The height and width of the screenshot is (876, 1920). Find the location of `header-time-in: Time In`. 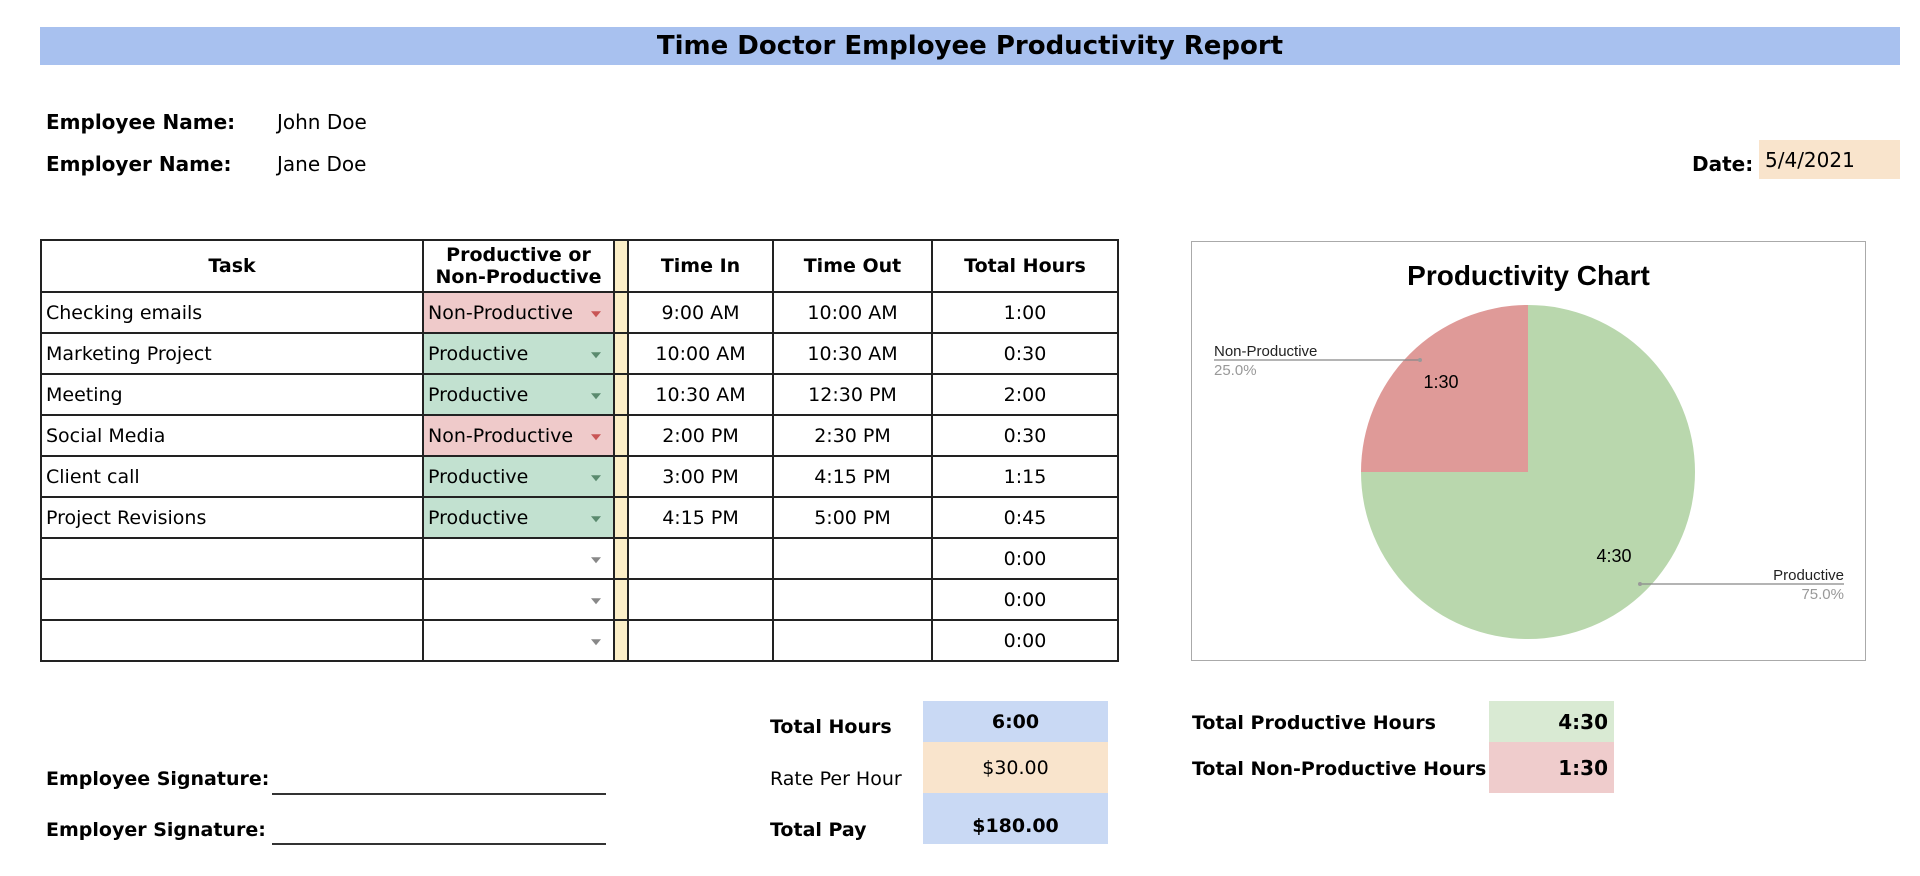

header-time-in: Time In is located at coordinates (700, 266).